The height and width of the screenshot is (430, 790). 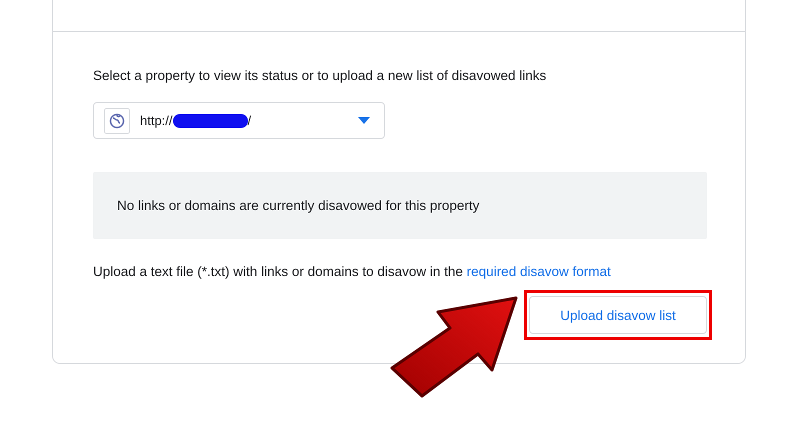 What do you see at coordinates (364, 120) in the screenshot?
I see `dropdown-caret-icon` at bounding box center [364, 120].